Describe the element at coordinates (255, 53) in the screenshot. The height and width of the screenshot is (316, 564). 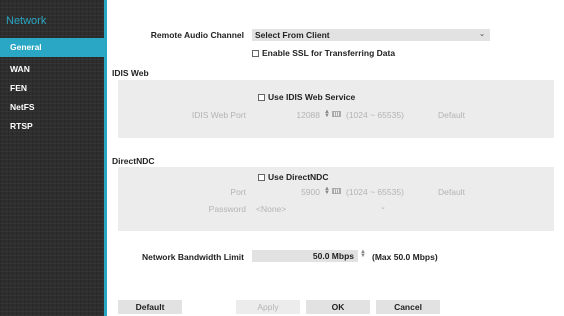
I see `ssl-checkbox` at that location.